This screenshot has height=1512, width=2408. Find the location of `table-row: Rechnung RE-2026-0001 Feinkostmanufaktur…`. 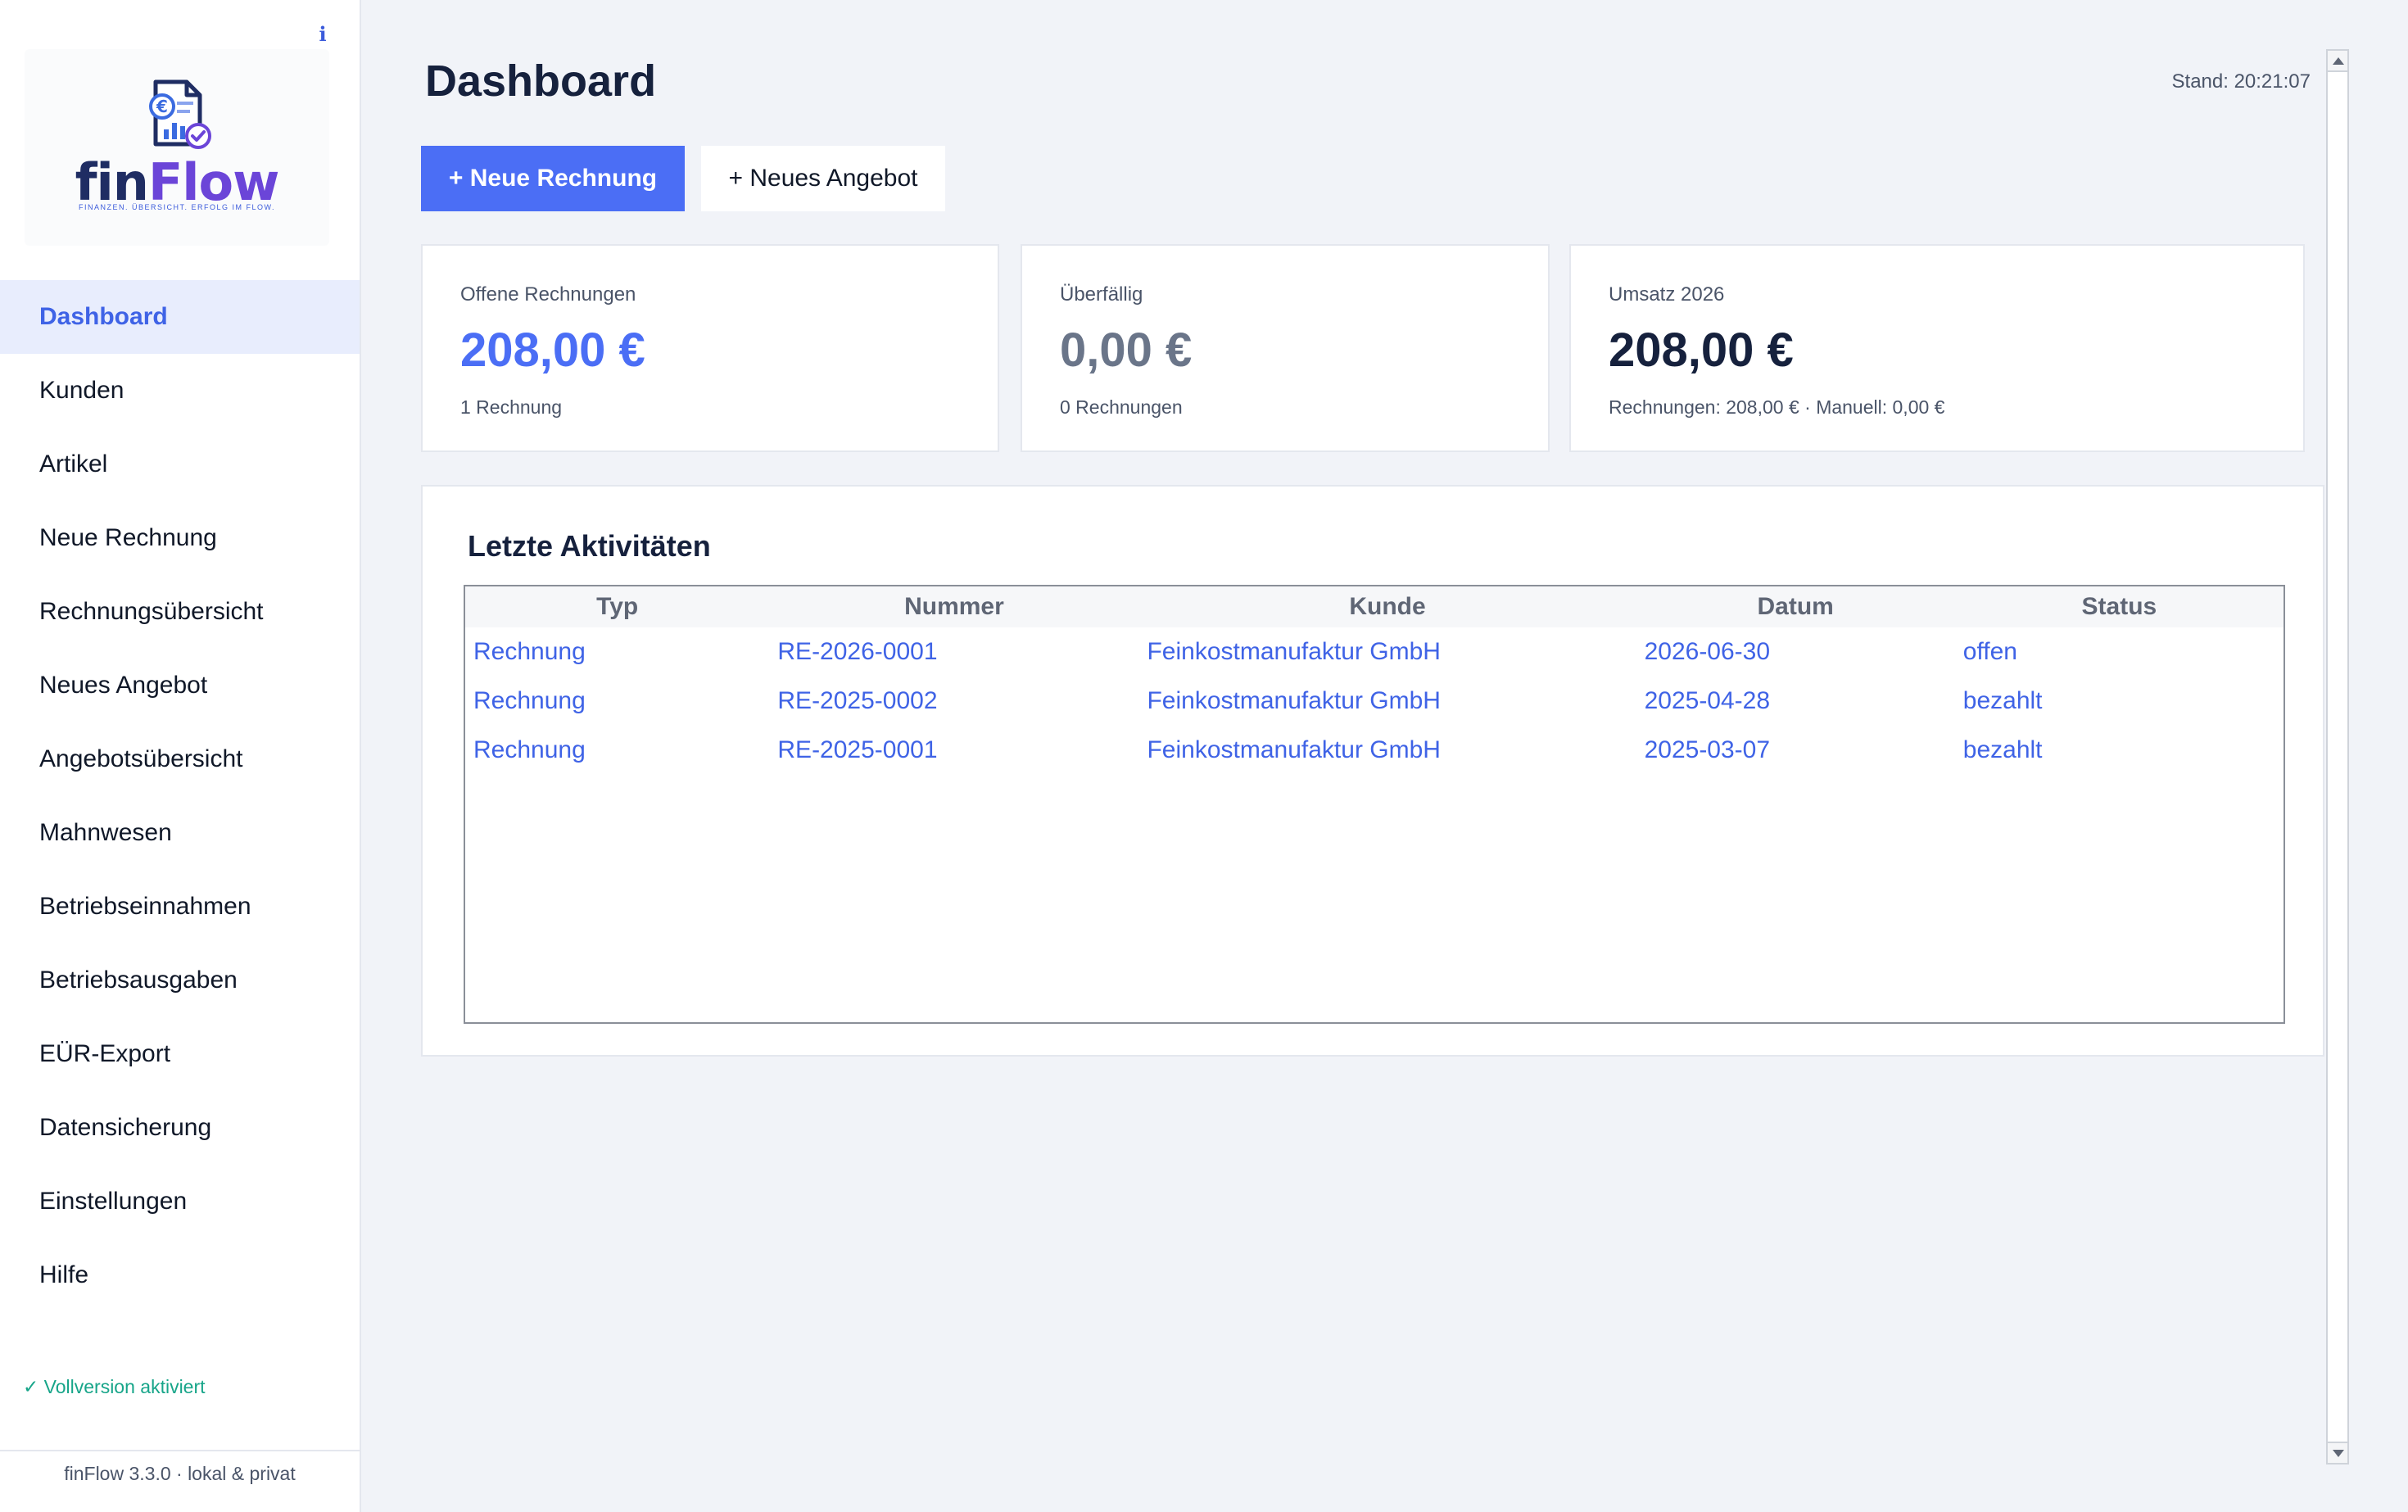

table-row: Rechnung RE-2026-0001 Feinkostmanufaktur… is located at coordinates (1374, 652).